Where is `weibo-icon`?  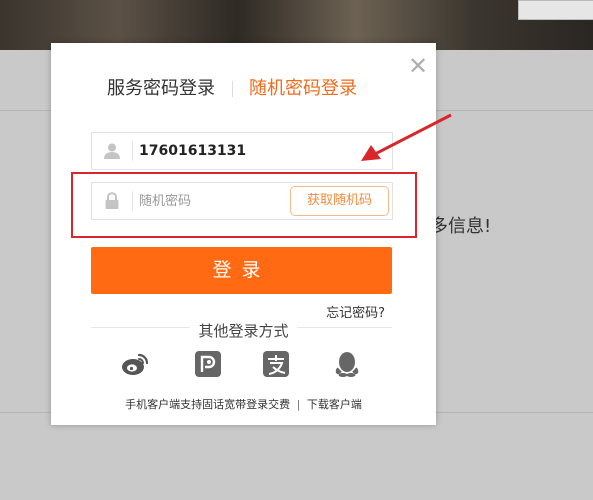 weibo-icon is located at coordinates (135, 364).